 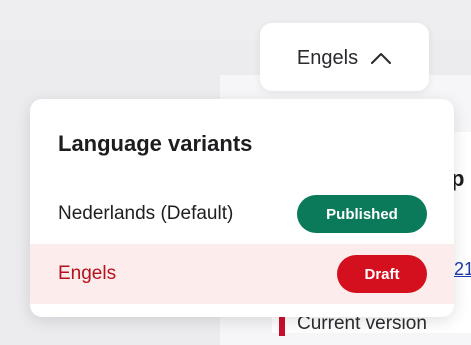 What do you see at coordinates (155, 143) in the screenshot?
I see `dropdown-title: Language variants` at bounding box center [155, 143].